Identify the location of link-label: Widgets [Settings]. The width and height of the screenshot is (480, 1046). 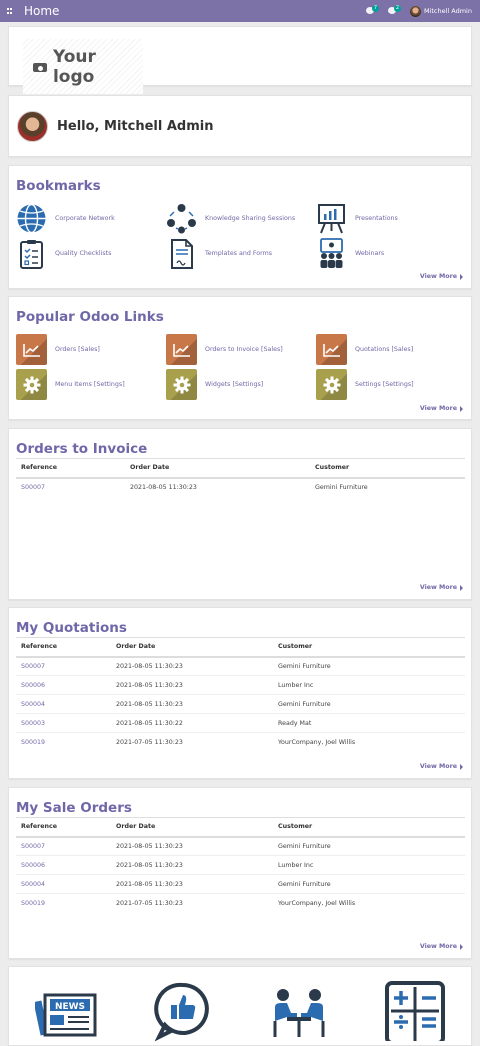
(234, 384).